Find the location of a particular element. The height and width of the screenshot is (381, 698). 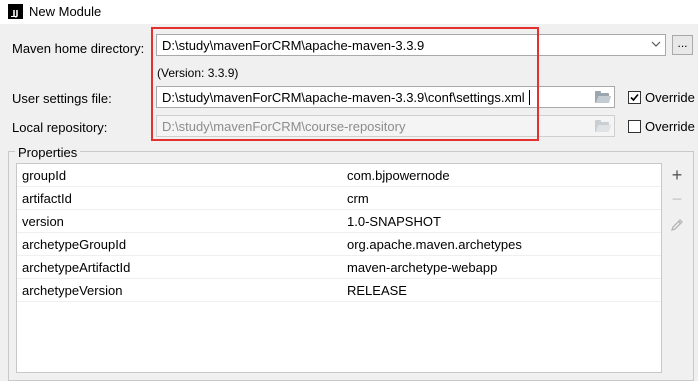

properties-toolbar: + − is located at coordinates (677, 208).